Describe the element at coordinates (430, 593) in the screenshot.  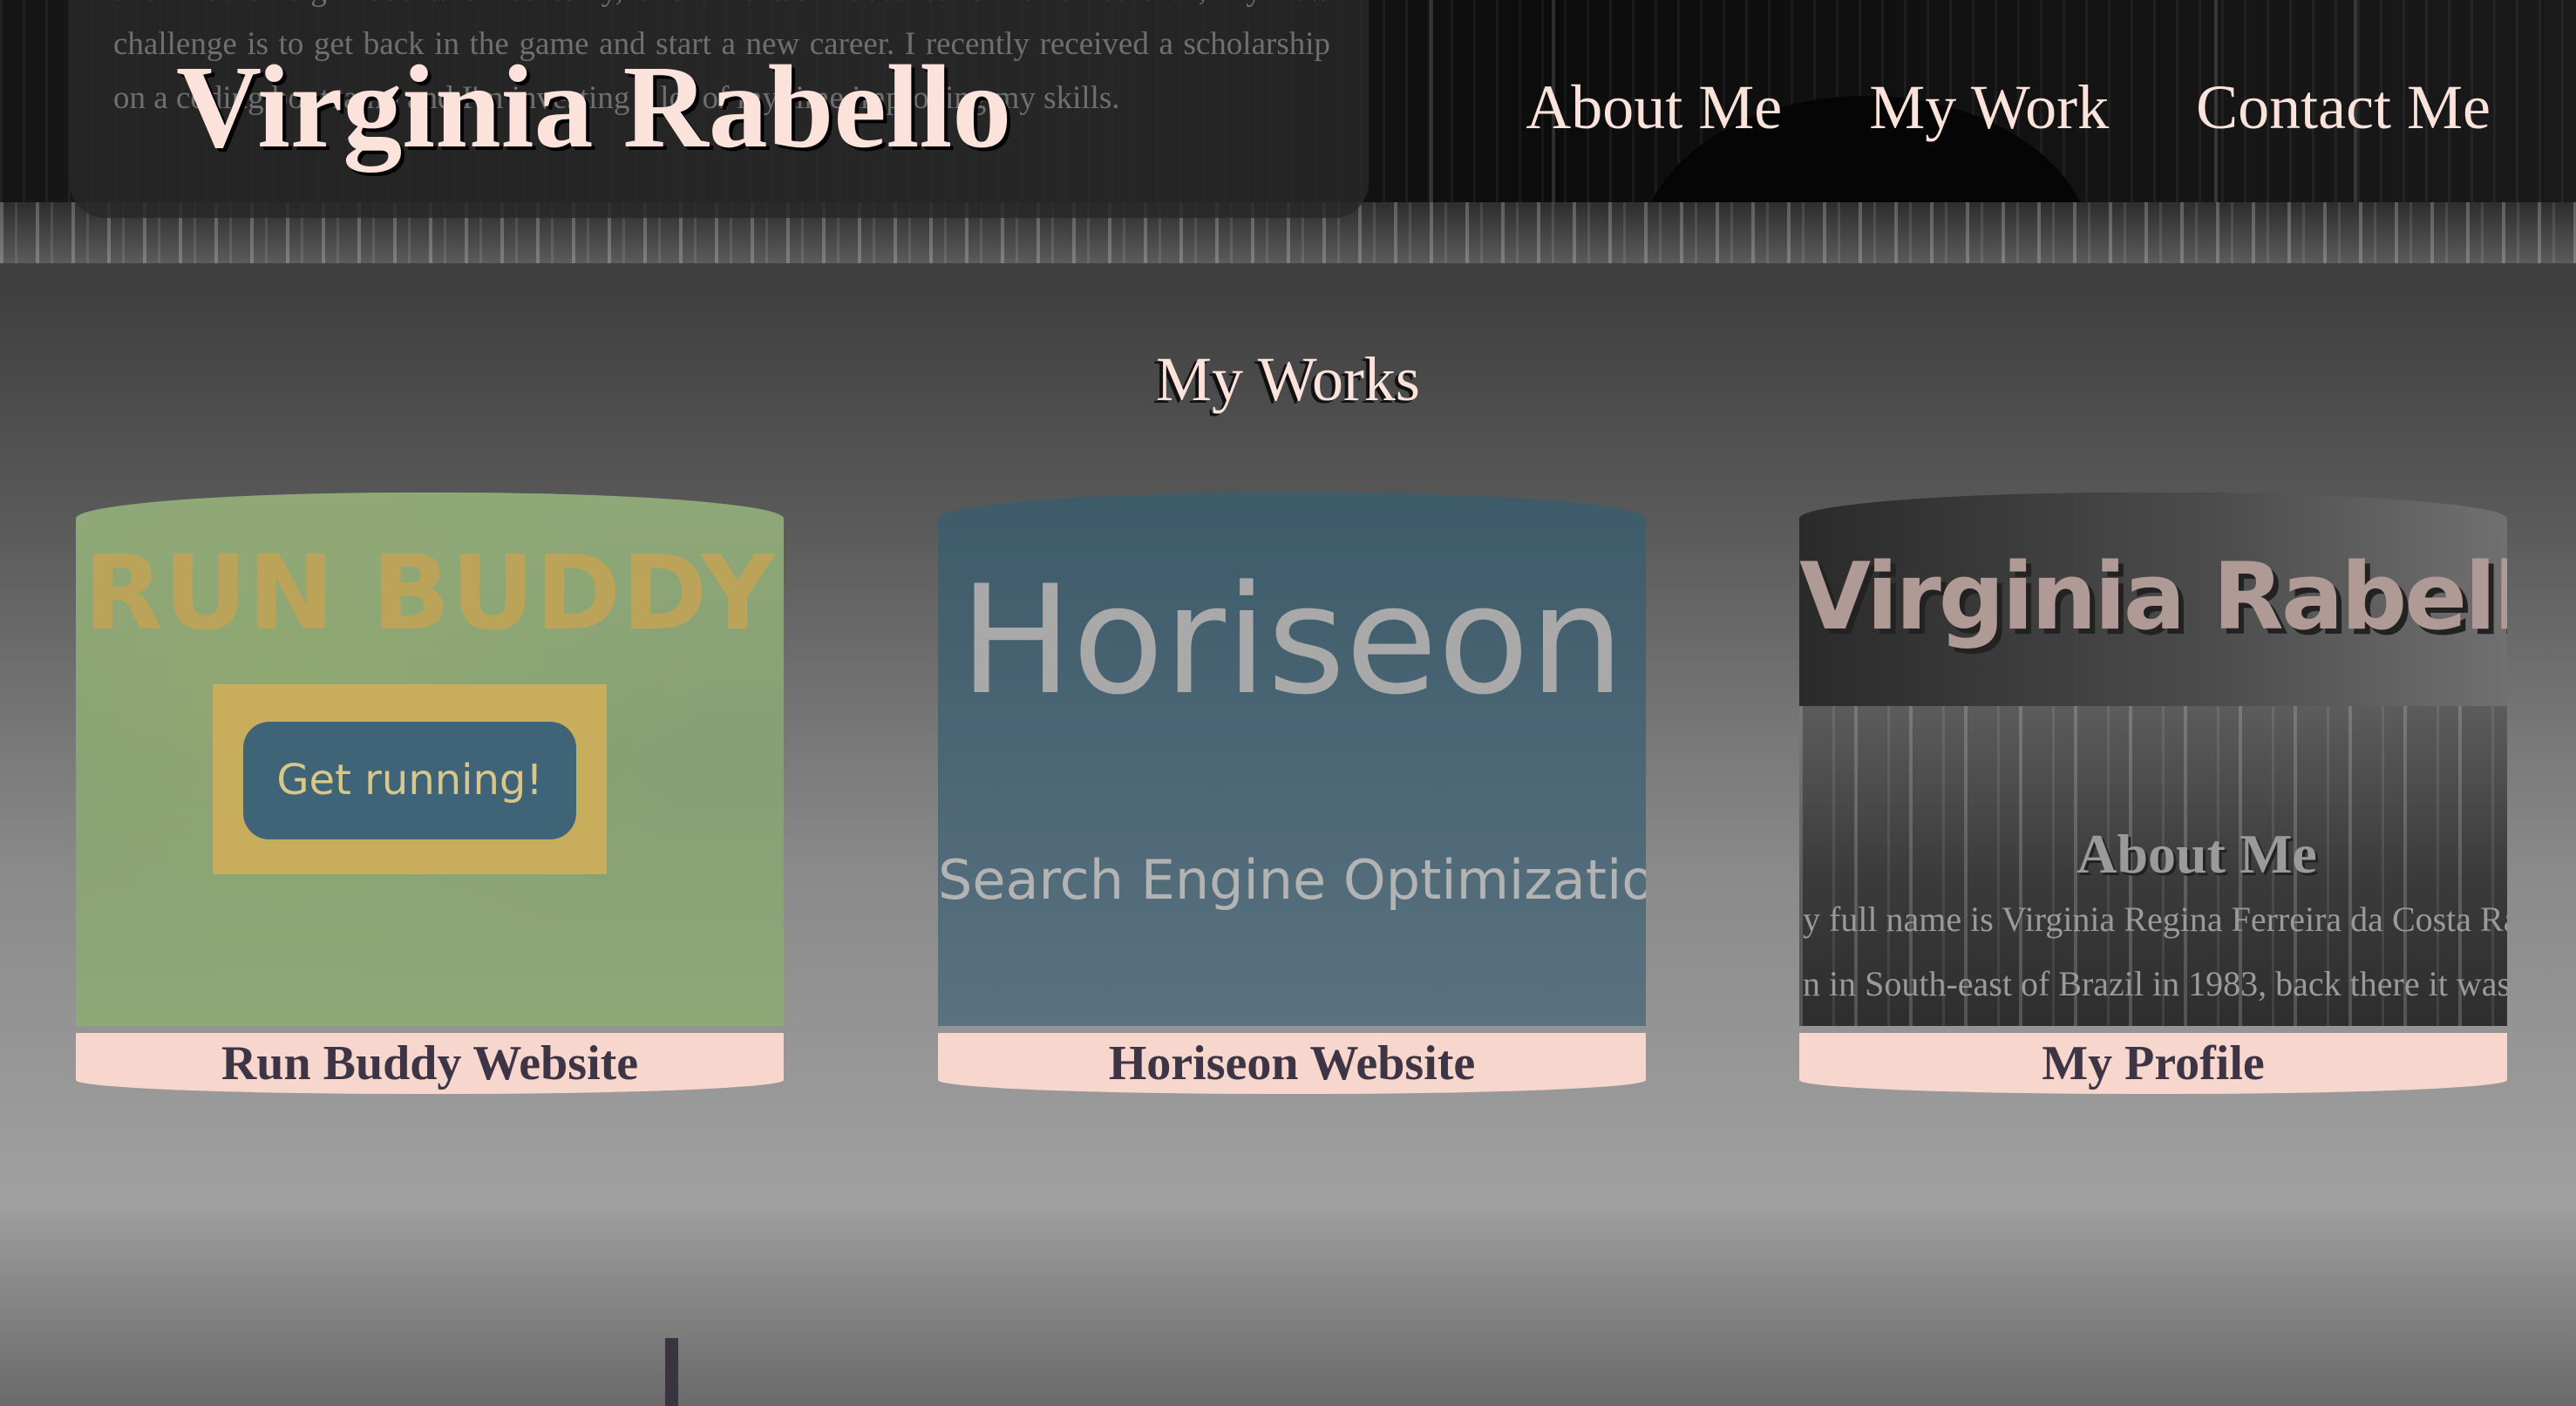
I see `thumbnail-heading: RUN BUDDY` at that location.